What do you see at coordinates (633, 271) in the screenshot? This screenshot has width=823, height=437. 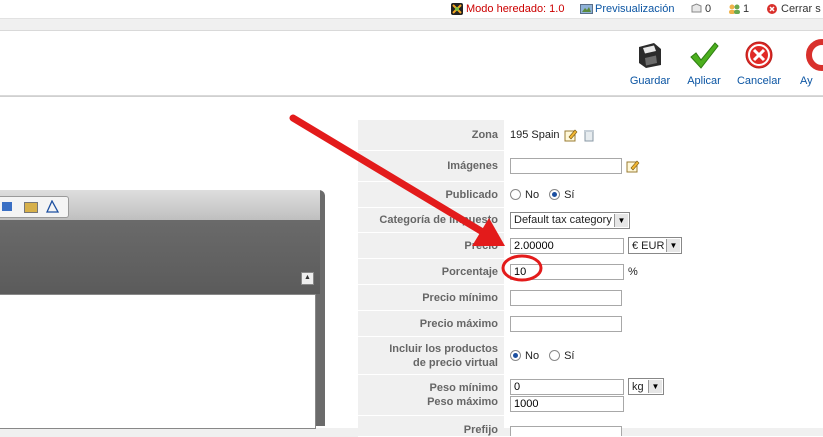 I see `percent-unit: %` at bounding box center [633, 271].